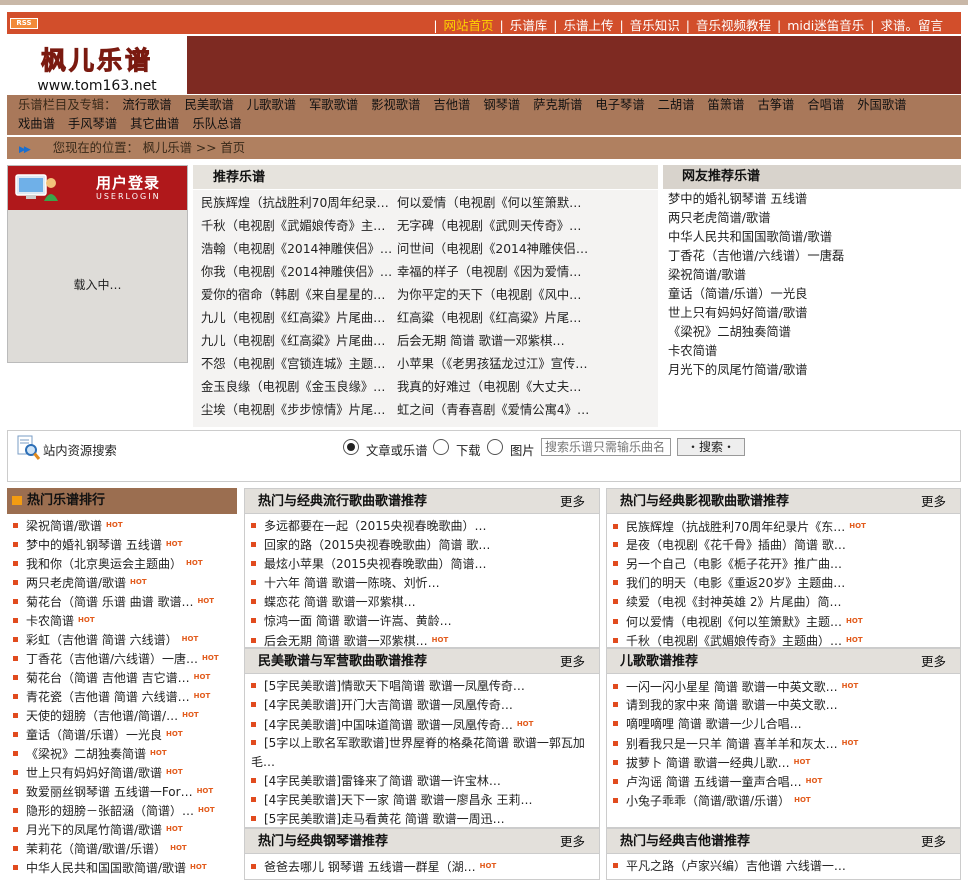  I want to click on hot-list-item: 彩虹（吉他谱 简谱 六线谱） HOT, so click(105, 639).